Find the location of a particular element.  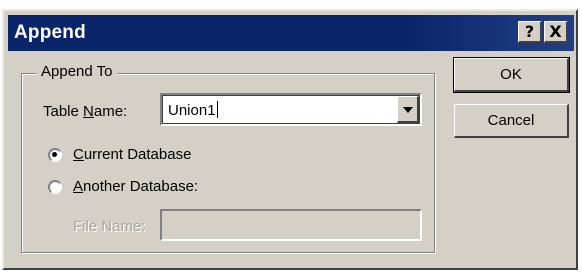

ok-button: OK is located at coordinates (511, 75).